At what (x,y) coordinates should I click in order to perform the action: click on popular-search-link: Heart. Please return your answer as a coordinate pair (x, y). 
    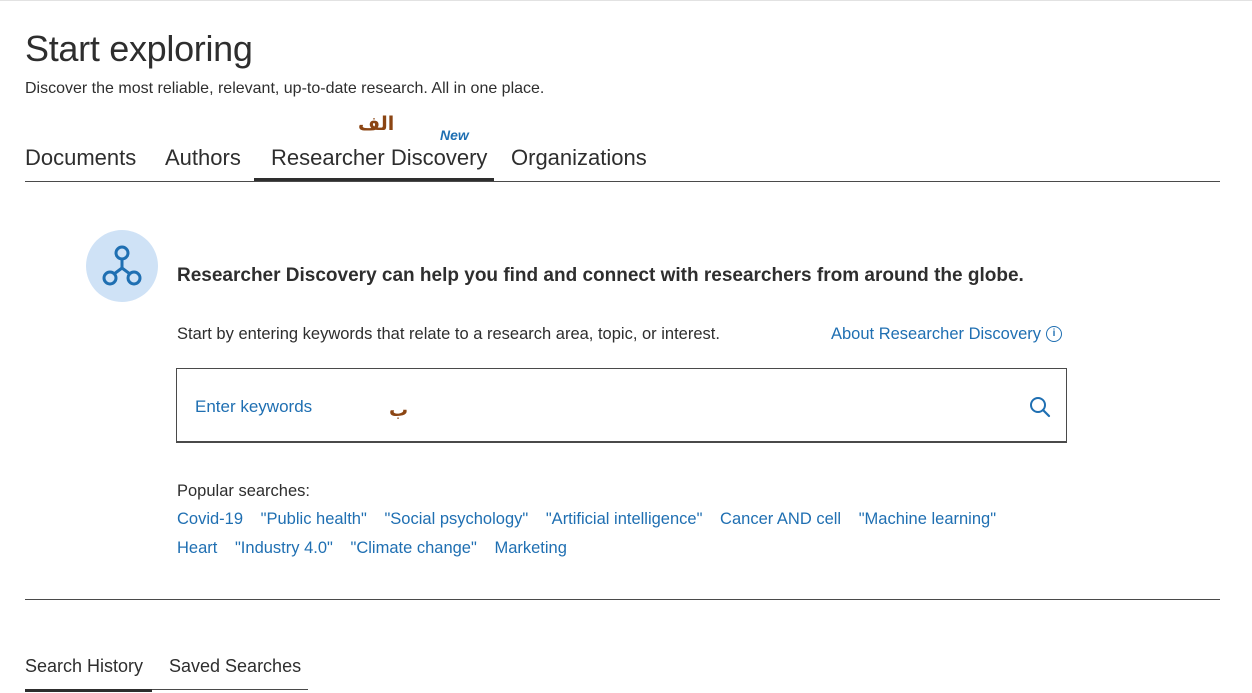
    Looking at the image, I should click on (197, 548).